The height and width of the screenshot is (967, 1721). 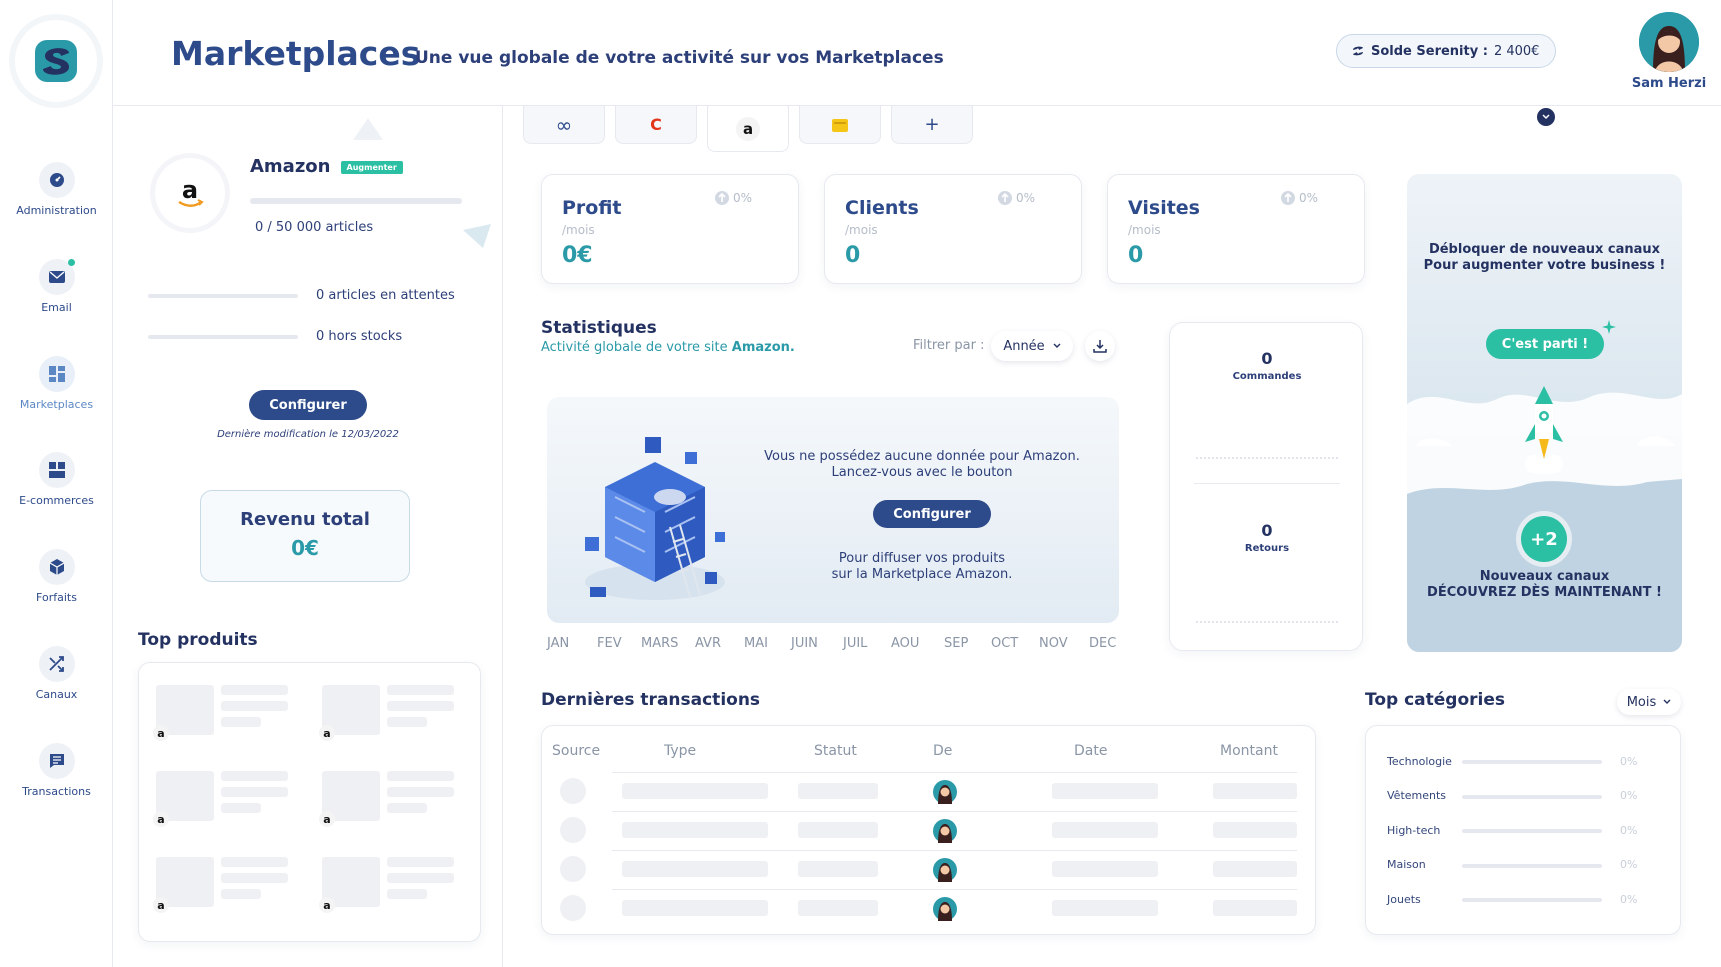 What do you see at coordinates (756, 643) in the screenshot?
I see `month-label: MAI` at bounding box center [756, 643].